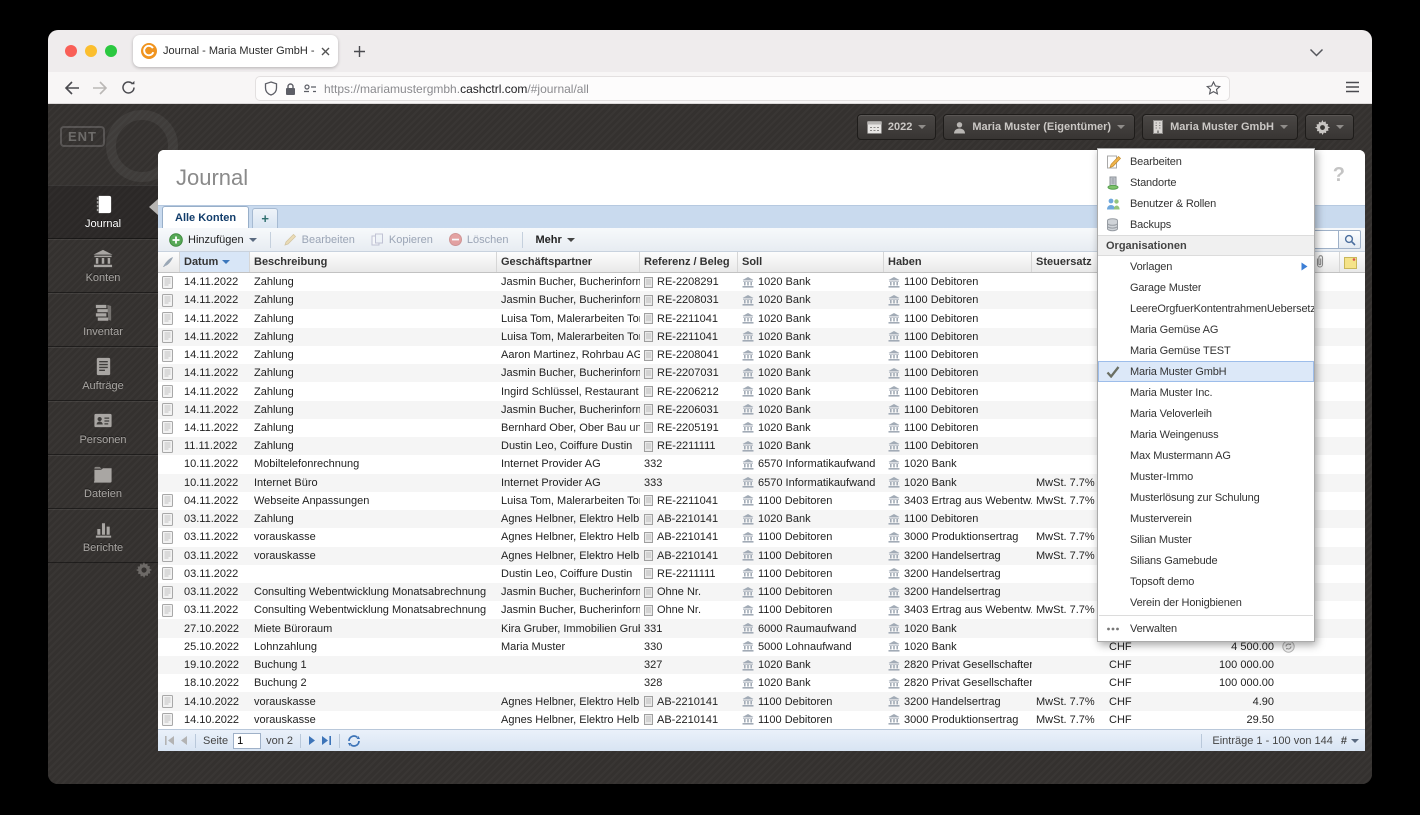  What do you see at coordinates (1206, 182) in the screenshot?
I see `menu-item-standorte: Standorte` at bounding box center [1206, 182].